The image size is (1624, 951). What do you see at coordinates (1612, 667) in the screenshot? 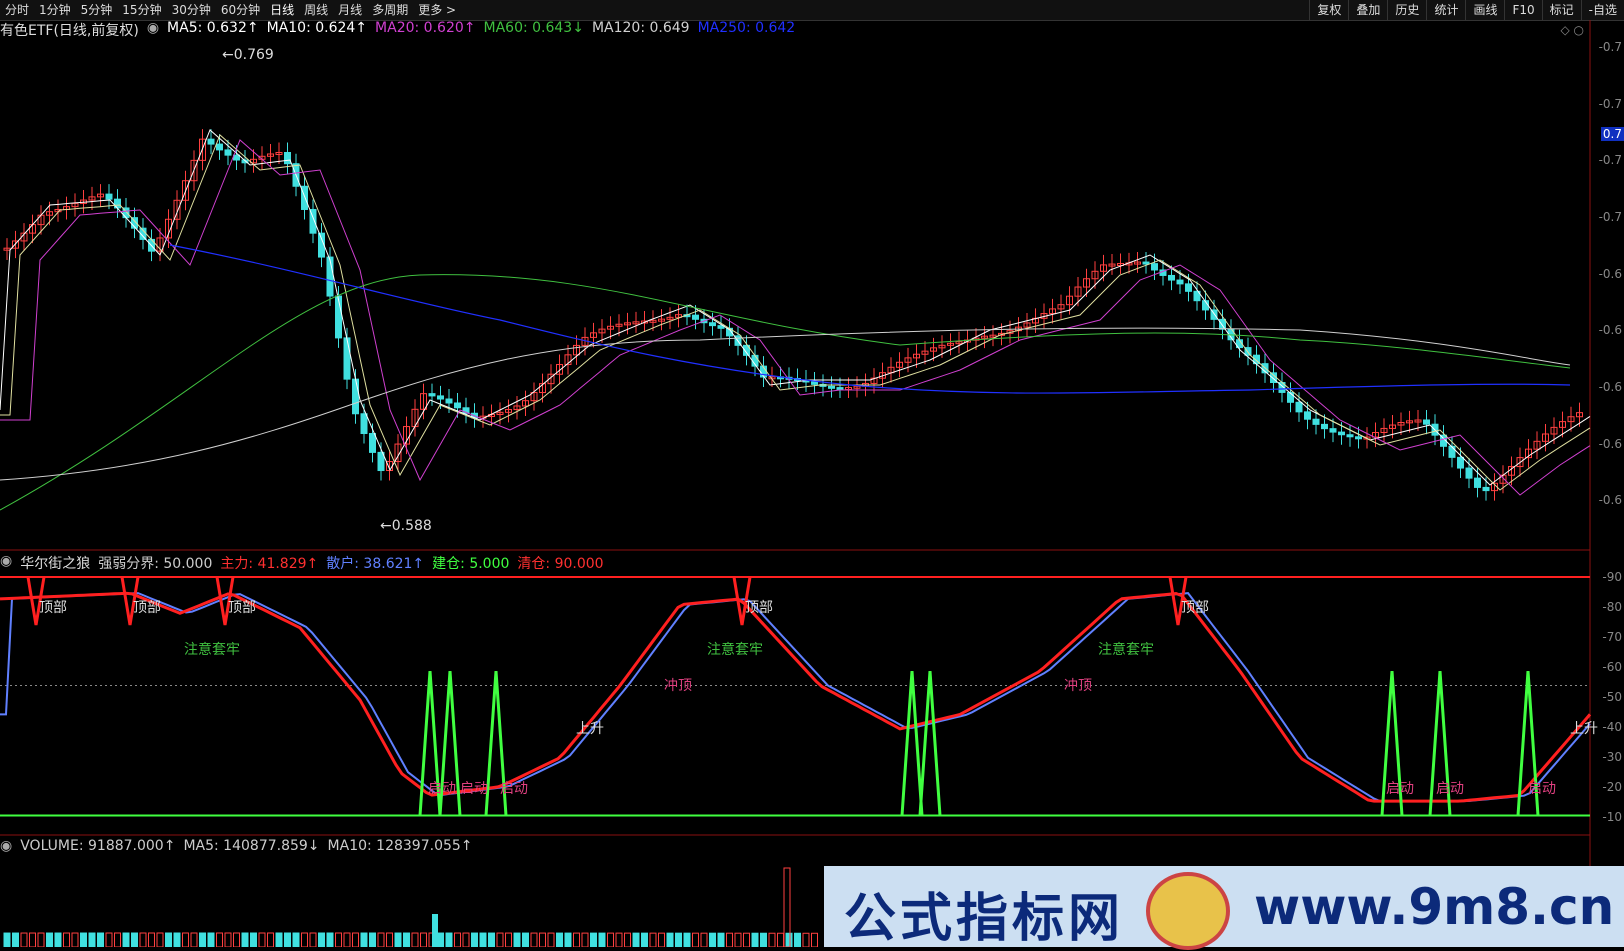
I see `axis-label: -60` at bounding box center [1612, 667].